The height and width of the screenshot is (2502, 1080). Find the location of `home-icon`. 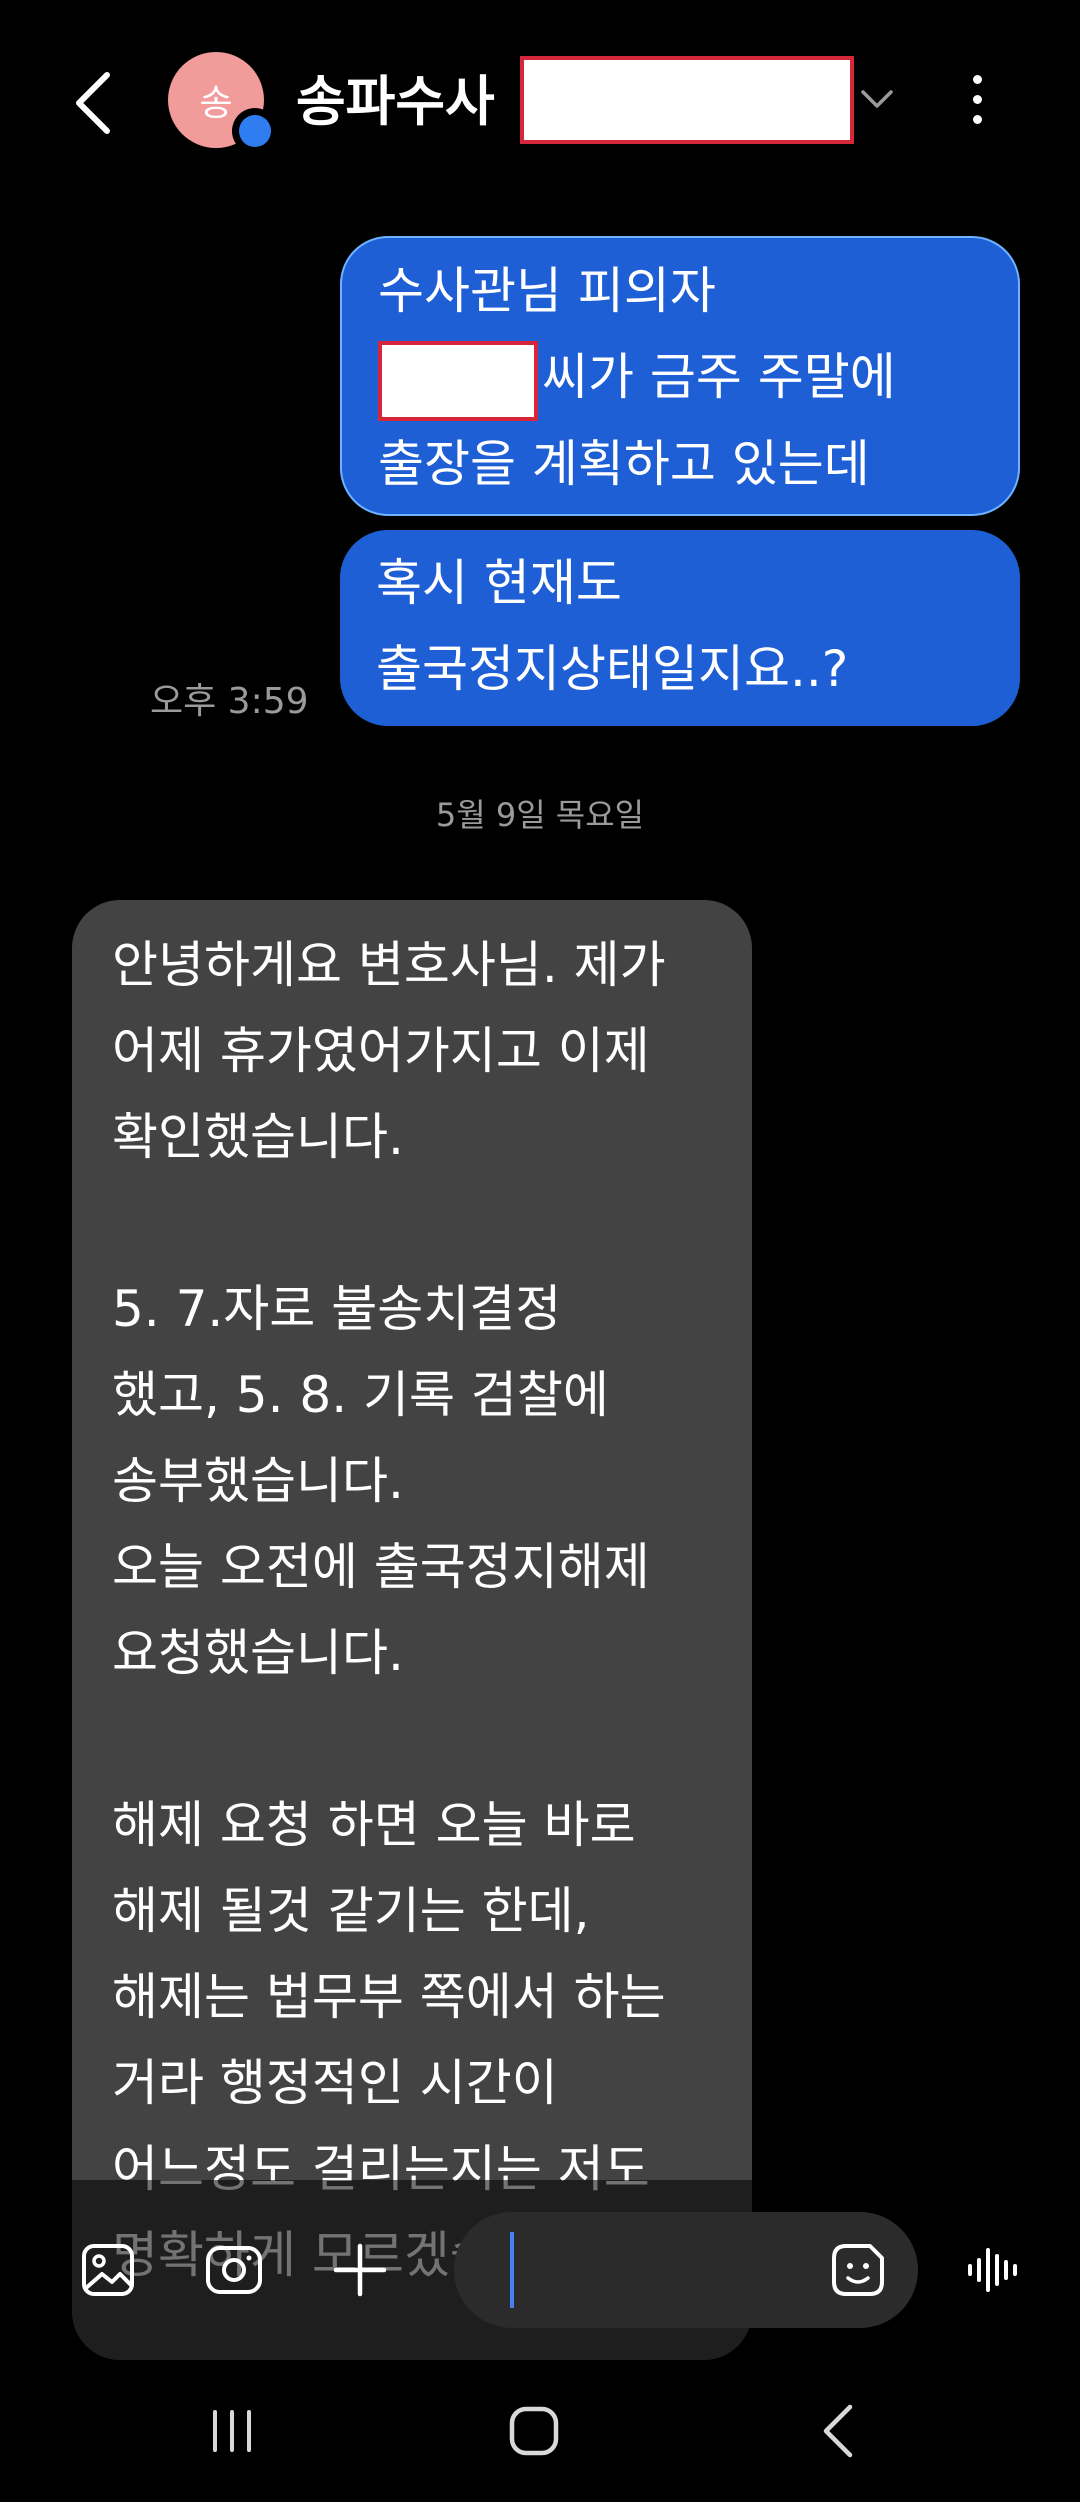

home-icon is located at coordinates (534, 2431).